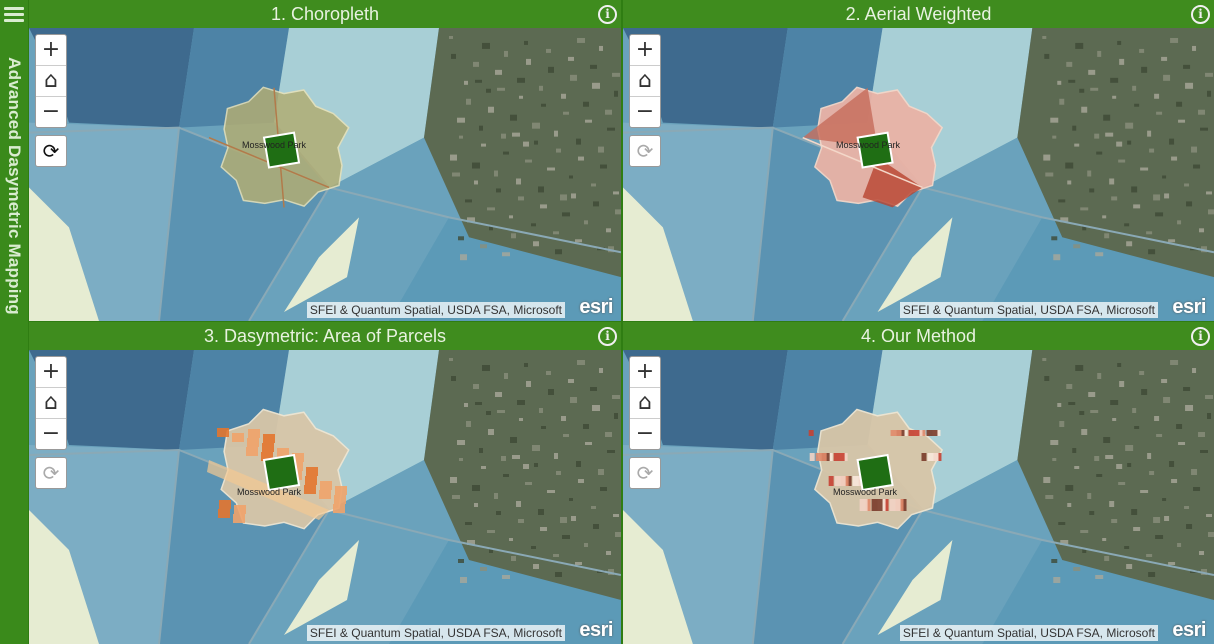  I want to click on panel-title: 2. Aerial Weighted i, so click(918, 14).